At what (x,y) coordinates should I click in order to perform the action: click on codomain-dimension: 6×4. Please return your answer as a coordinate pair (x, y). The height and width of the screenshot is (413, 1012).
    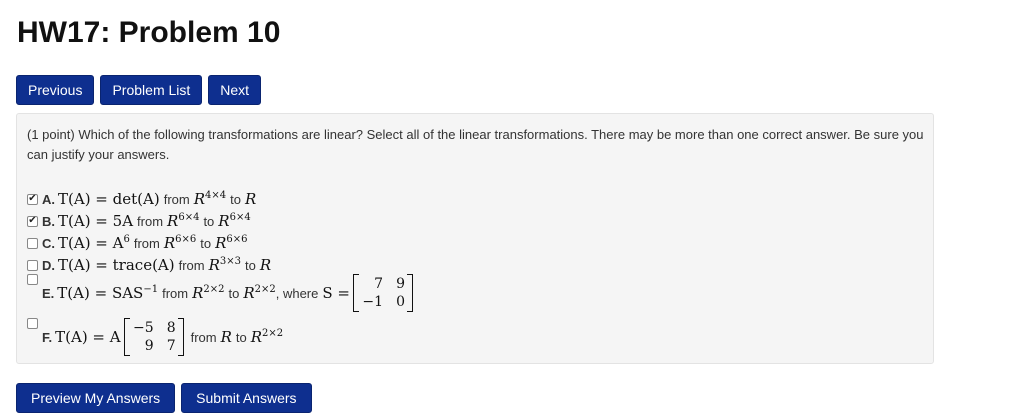
    Looking at the image, I should click on (240, 217).